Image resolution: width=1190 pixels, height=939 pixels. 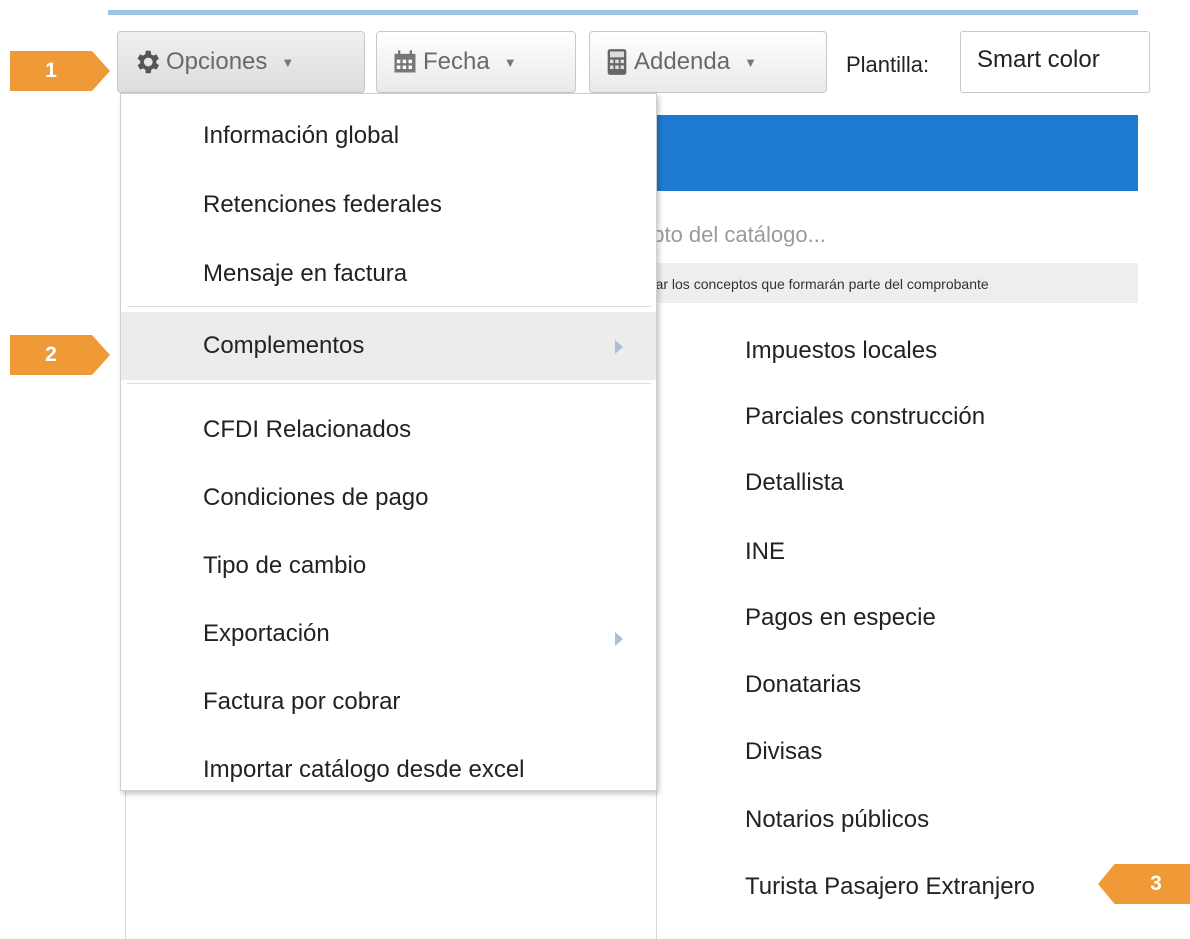 What do you see at coordinates (682, 61) in the screenshot?
I see `addenda-label: Addenda` at bounding box center [682, 61].